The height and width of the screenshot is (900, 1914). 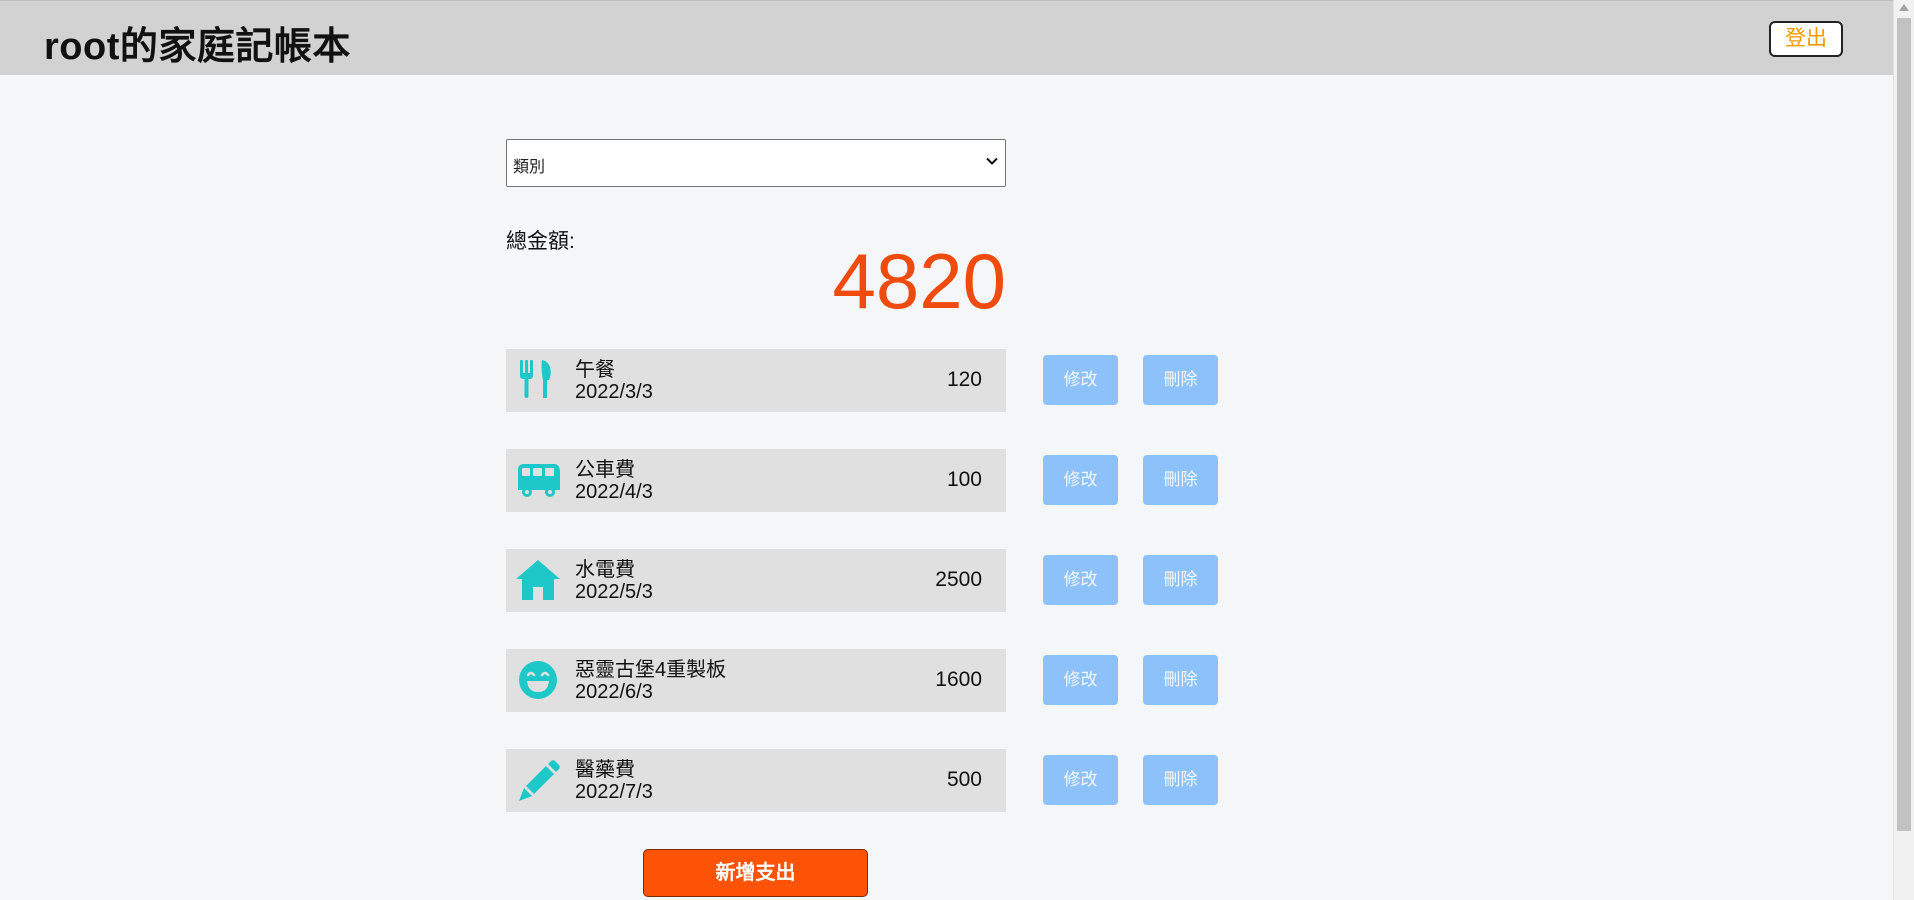 What do you see at coordinates (614, 592) in the screenshot?
I see `expense-date: 2022/5/3` at bounding box center [614, 592].